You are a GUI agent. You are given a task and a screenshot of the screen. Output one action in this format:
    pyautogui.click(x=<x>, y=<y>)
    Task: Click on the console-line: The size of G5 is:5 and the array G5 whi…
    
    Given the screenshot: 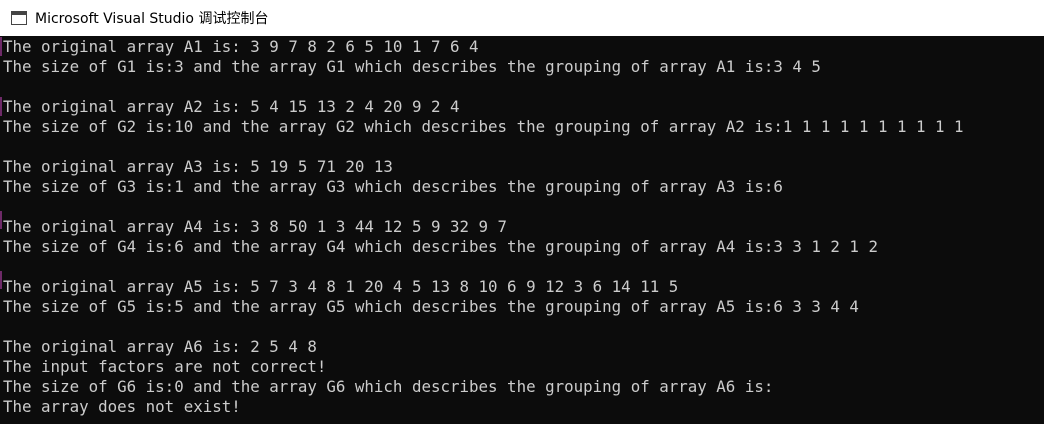 What is the action you would take?
    pyautogui.click(x=431, y=306)
    